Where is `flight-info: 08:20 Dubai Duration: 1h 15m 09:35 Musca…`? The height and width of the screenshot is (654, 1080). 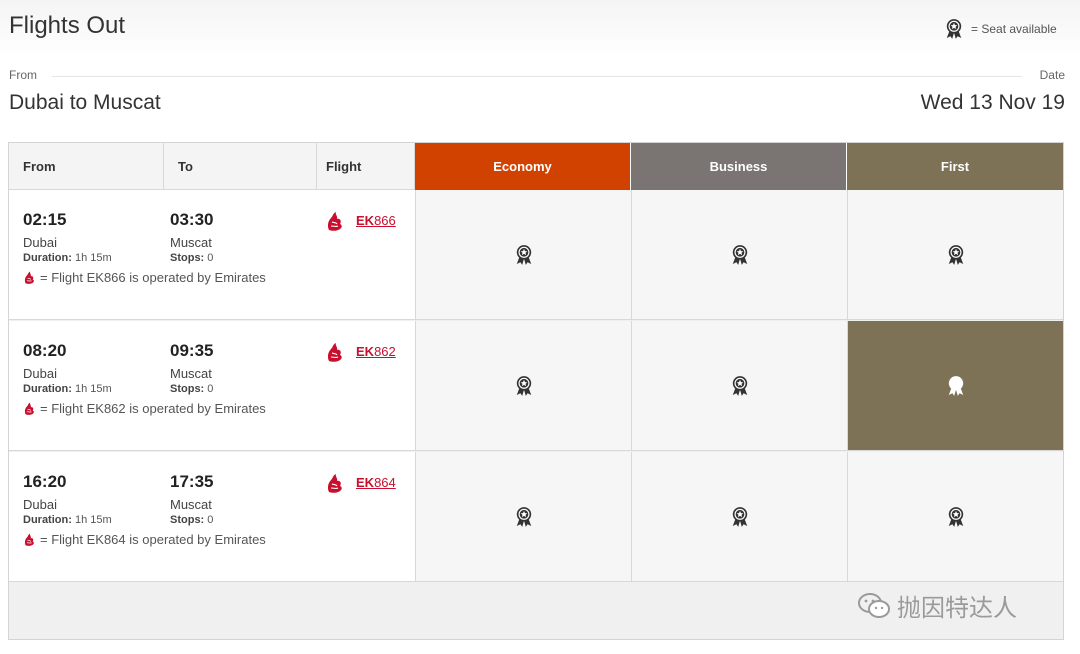
flight-info: 08:20 Dubai Duration: 1h 15m 09:35 Musca… is located at coordinates (212, 386).